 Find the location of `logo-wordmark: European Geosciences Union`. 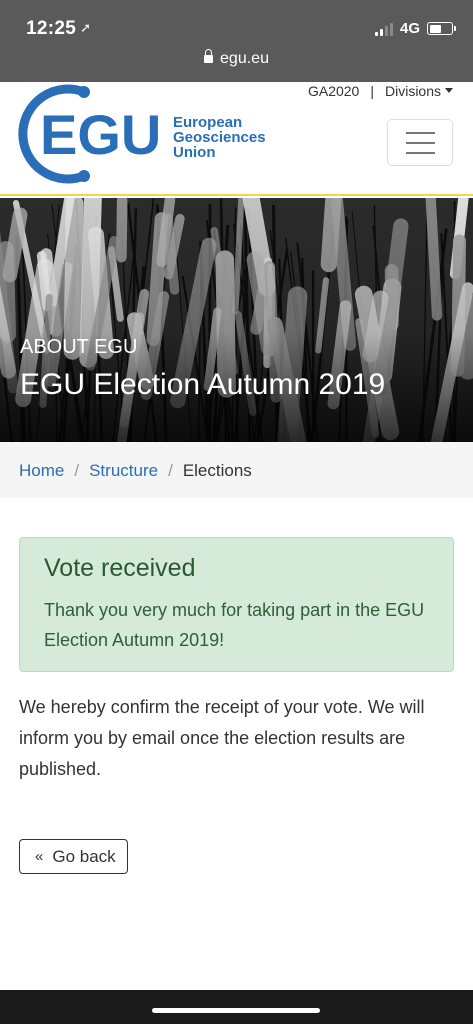

logo-wordmark: European Geosciences Union is located at coordinates (219, 137).